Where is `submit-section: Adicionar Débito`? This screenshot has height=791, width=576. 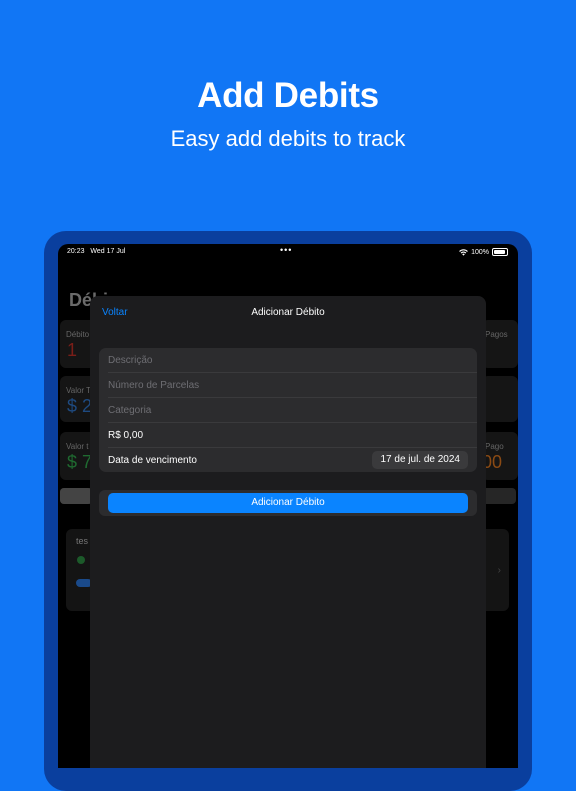 submit-section: Adicionar Débito is located at coordinates (288, 503).